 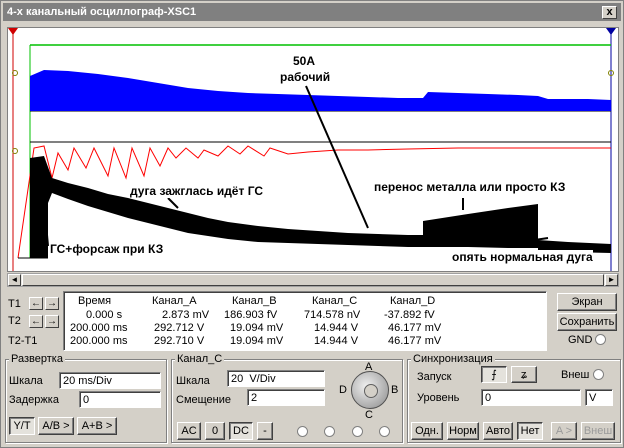 I want to click on scroll-left-button: ◄, so click(x=14, y=280).